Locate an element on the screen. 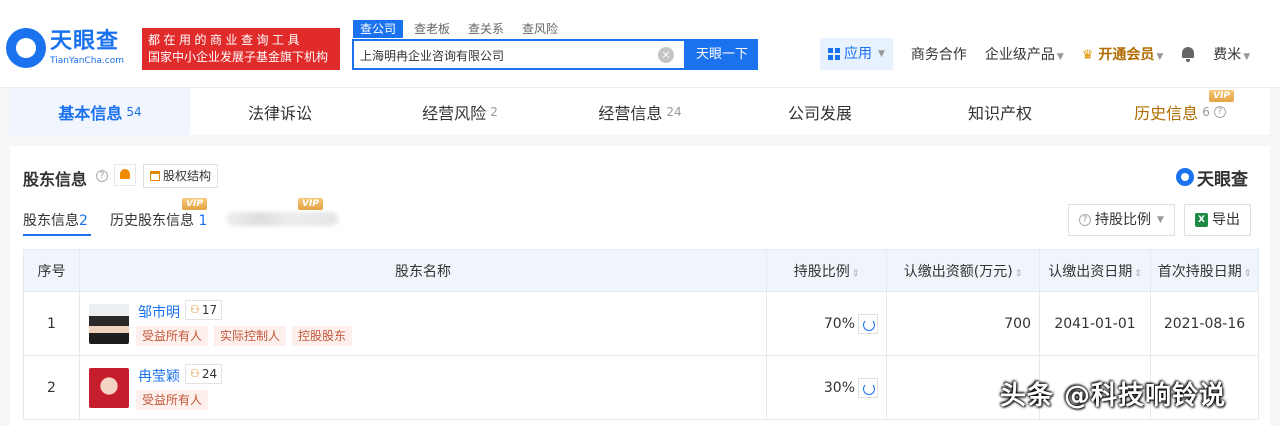  nav-vip: ♛ 开通会员 ▼ is located at coordinates (1122, 54).